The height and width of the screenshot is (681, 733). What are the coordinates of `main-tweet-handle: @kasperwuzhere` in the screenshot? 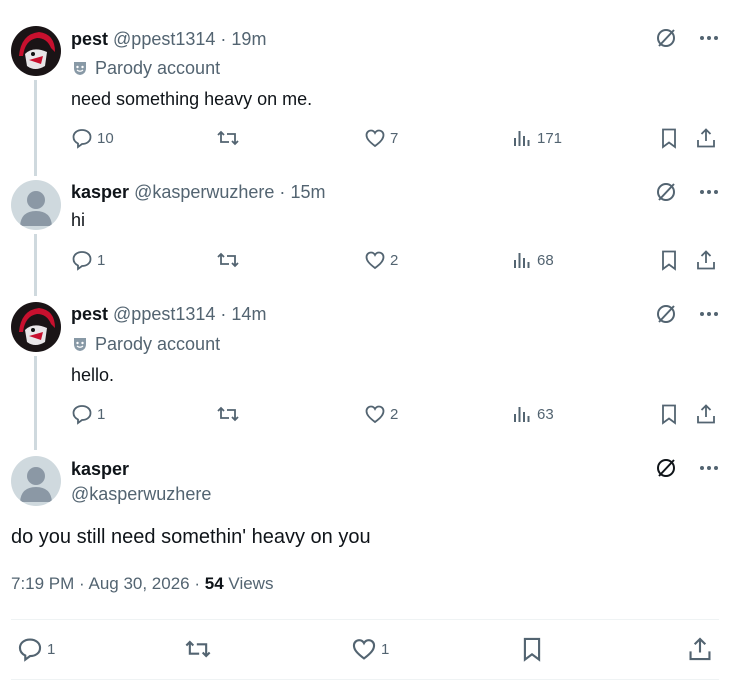 It's located at (141, 494).